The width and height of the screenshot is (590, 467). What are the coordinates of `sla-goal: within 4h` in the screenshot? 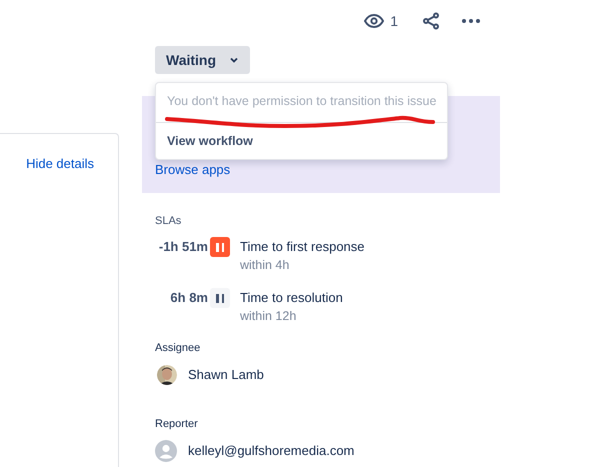 It's located at (265, 265).